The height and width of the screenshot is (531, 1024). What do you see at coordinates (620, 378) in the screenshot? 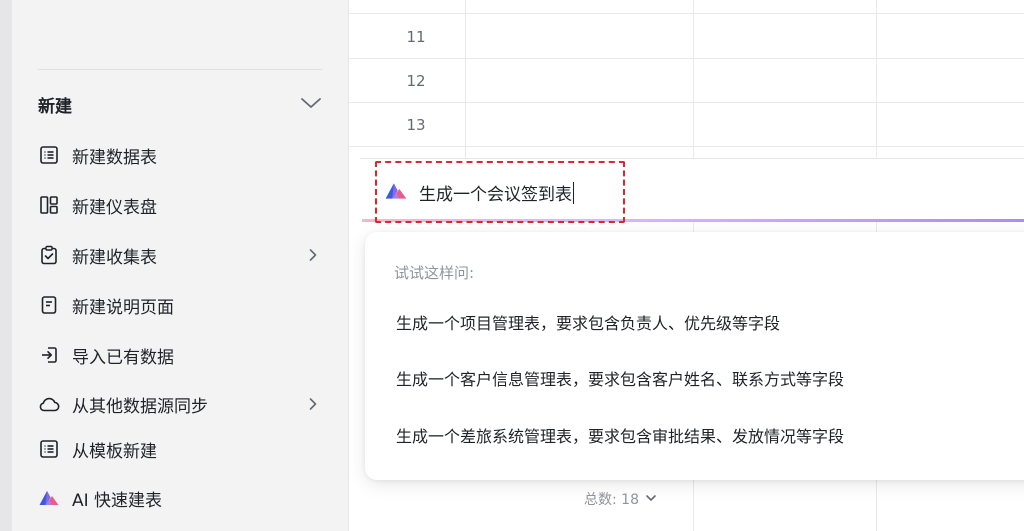
I see `suggestion-item: 生成一个客户信息管理表，要求包含客户姓名、联系方式等字段` at bounding box center [620, 378].